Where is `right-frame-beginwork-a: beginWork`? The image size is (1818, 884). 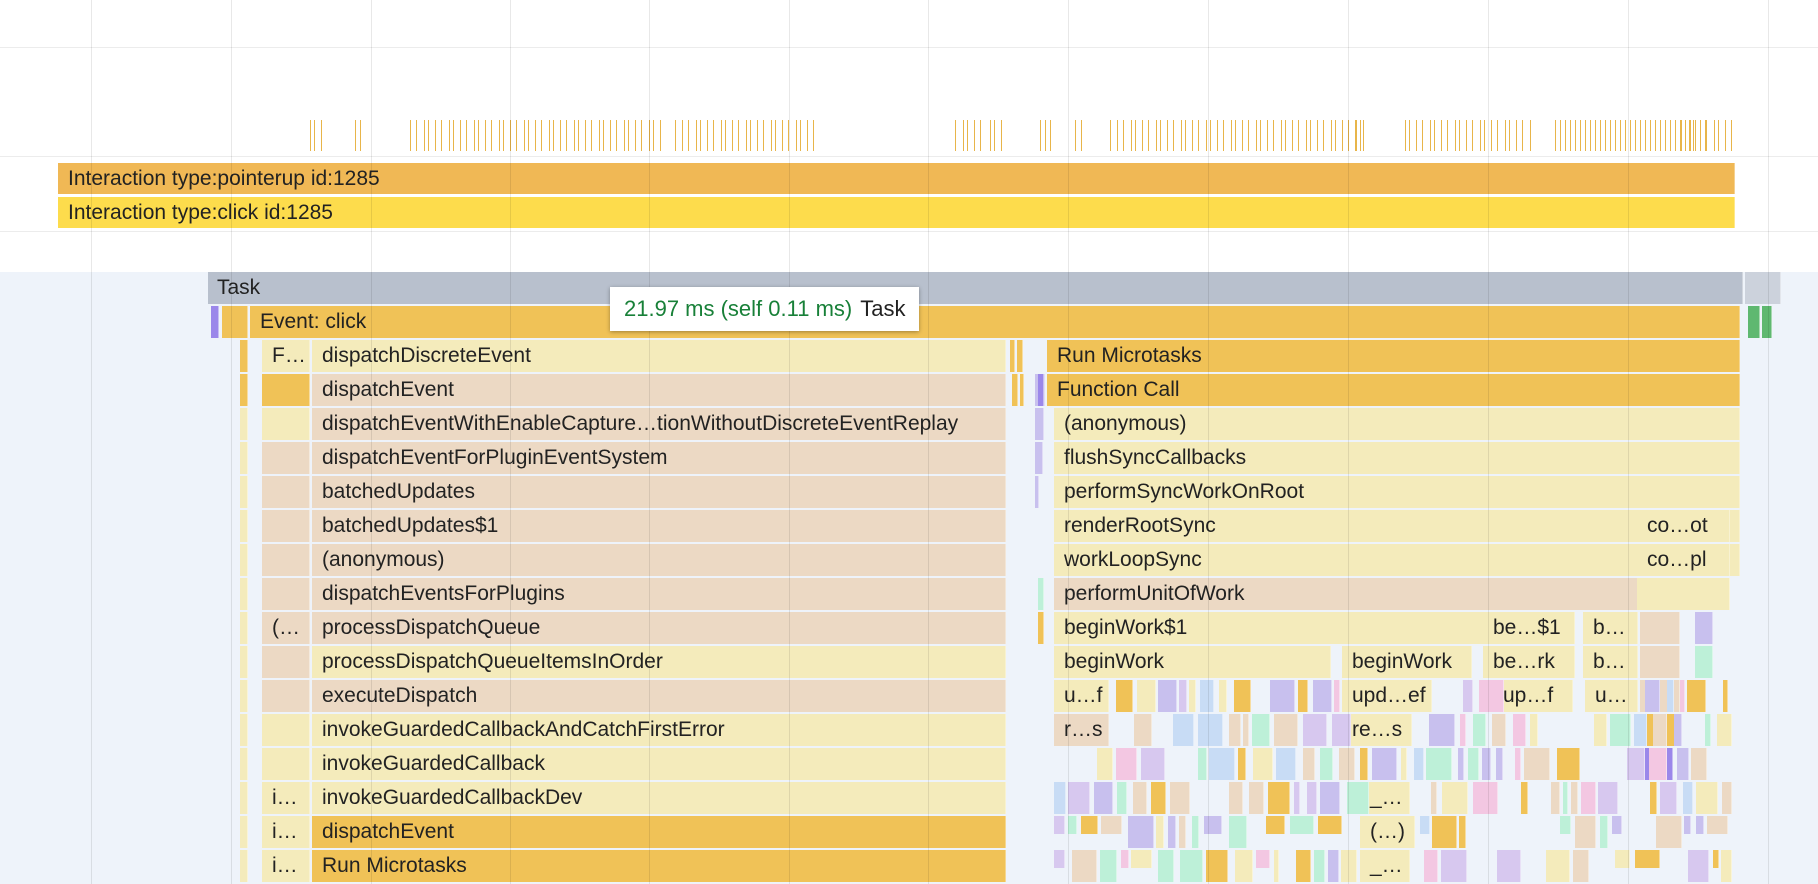 right-frame-beginwork-a: beginWork is located at coordinates (1192, 662).